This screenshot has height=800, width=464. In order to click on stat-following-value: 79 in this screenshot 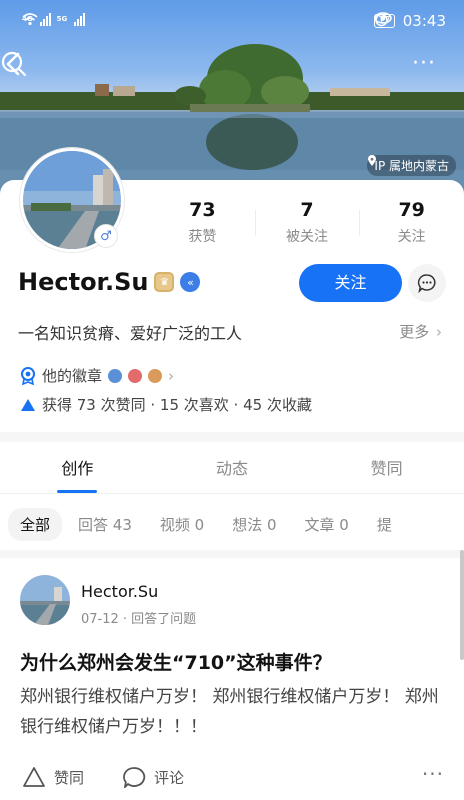, I will do `click(411, 210)`.